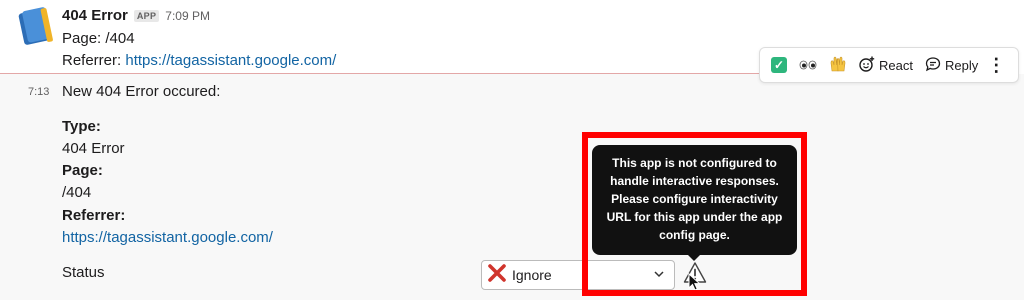 Image resolution: width=1024 pixels, height=300 pixels. I want to click on checkmark-icon: ✓, so click(779, 65).